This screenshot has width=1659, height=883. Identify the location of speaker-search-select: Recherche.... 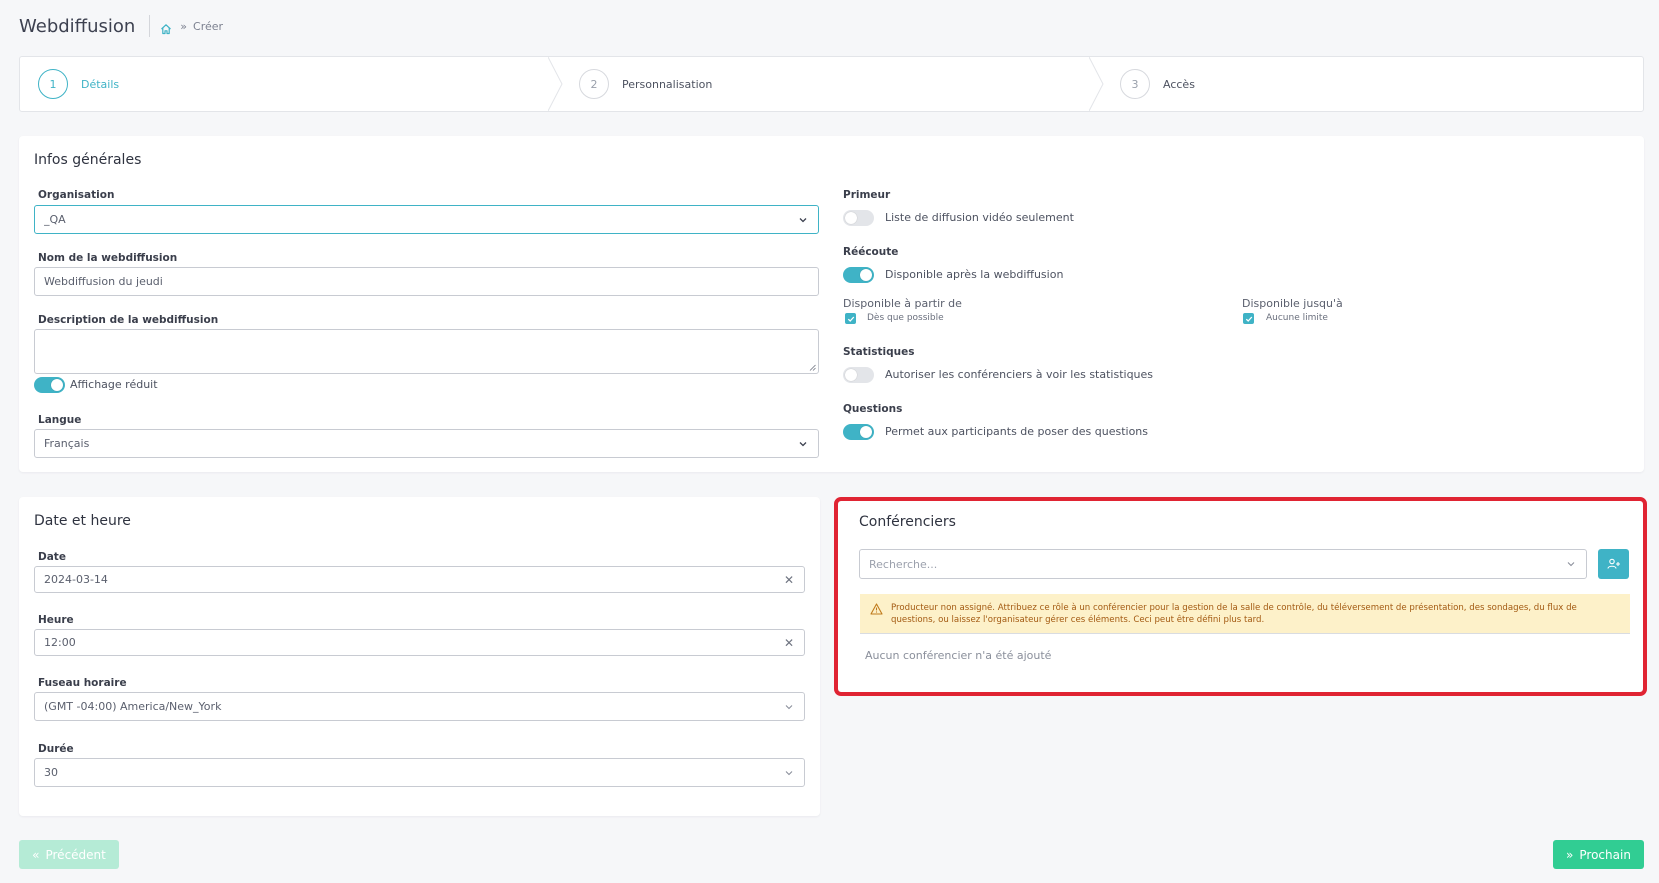
(1223, 564).